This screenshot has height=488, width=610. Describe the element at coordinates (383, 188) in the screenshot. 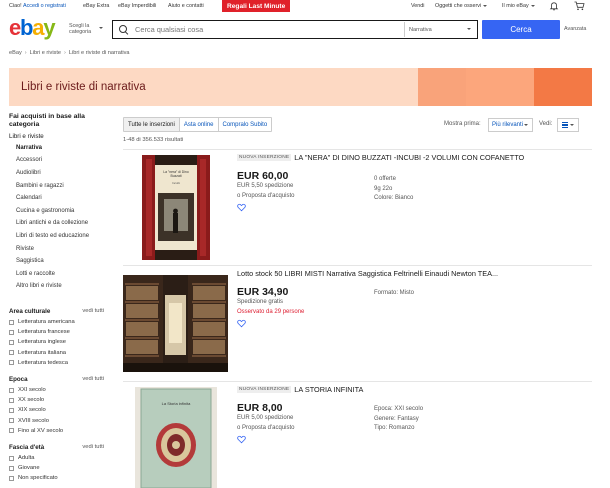

I see `time-left: 9g 22o` at that location.